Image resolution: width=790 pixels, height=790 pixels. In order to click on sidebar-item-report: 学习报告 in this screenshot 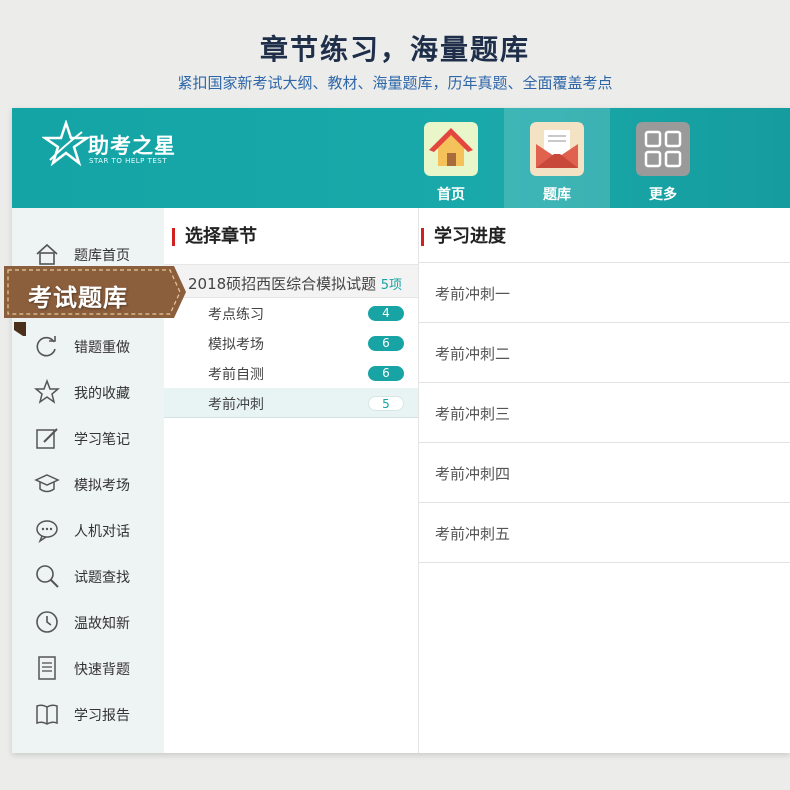, I will do `click(88, 713)`.